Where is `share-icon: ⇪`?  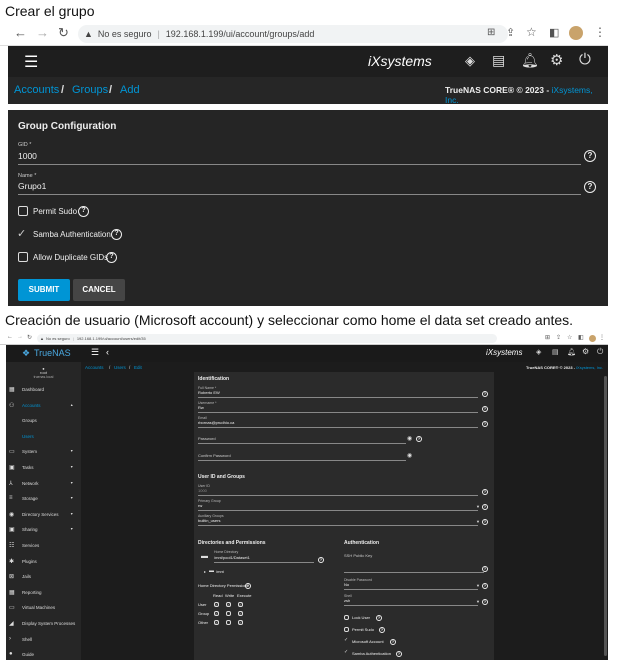
share-icon: ⇪ is located at coordinates (558, 337).